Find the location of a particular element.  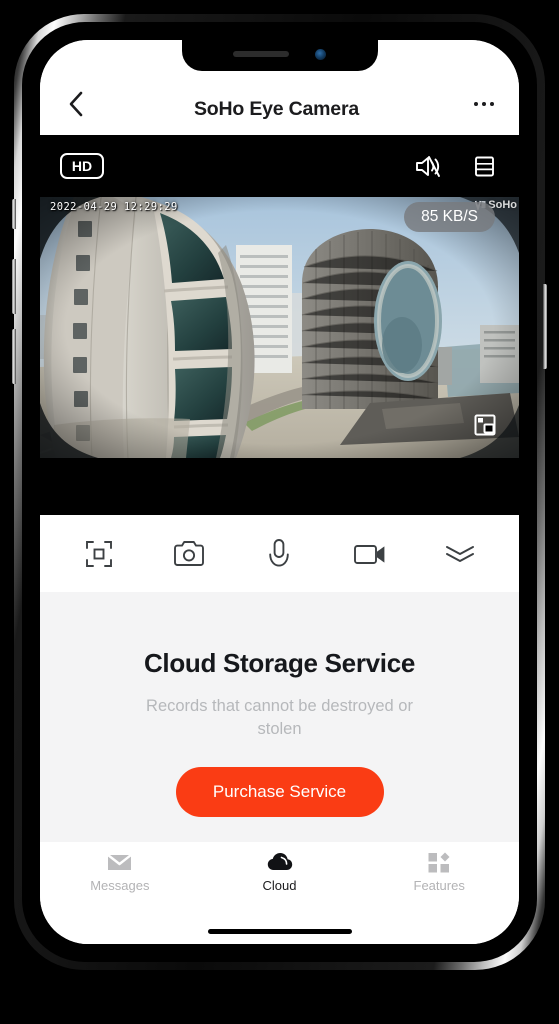

grid-icon-wrap is located at coordinates (439, 862).